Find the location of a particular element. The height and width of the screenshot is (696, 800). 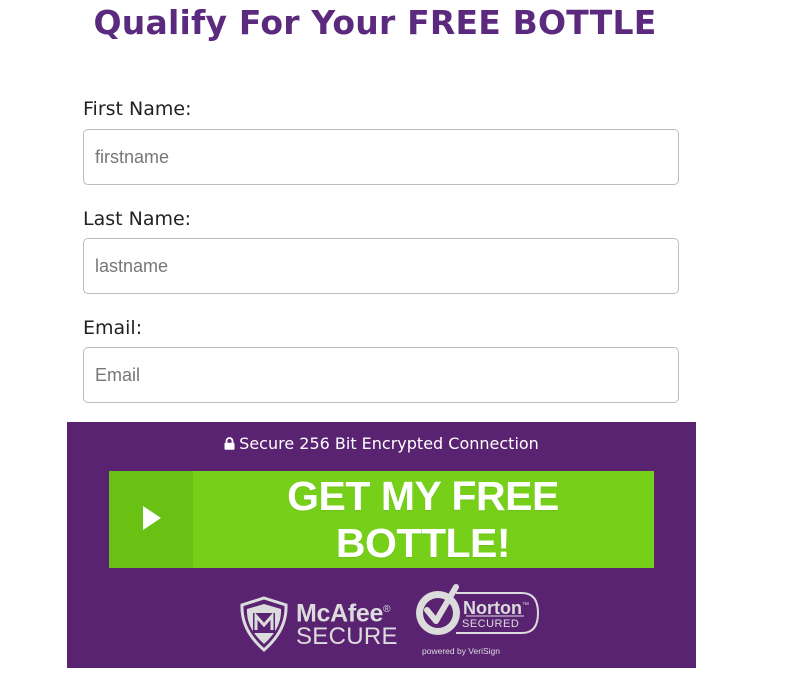

page-title: Qualify For Your FREE BOTTLE is located at coordinates (375, 22).